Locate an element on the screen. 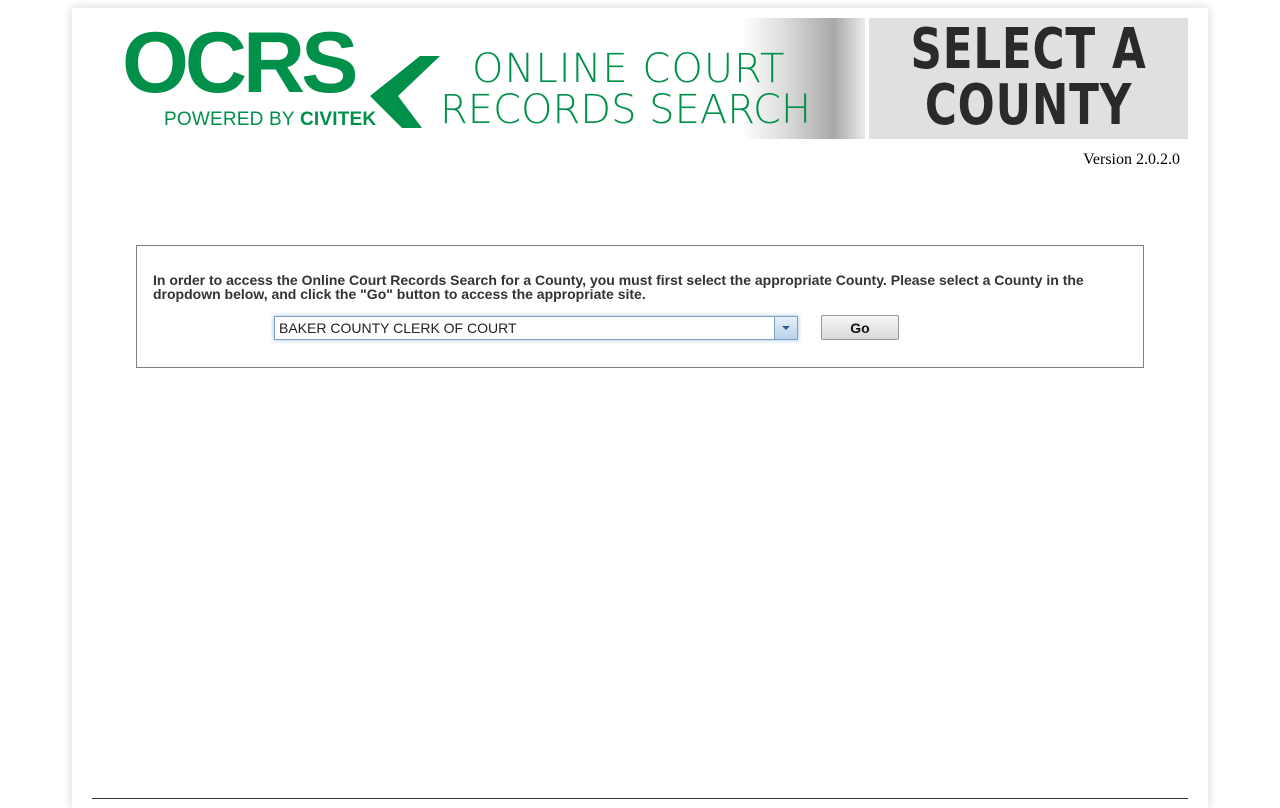  page-heading-banner: SELECT A COUNTY is located at coordinates (1028, 78).